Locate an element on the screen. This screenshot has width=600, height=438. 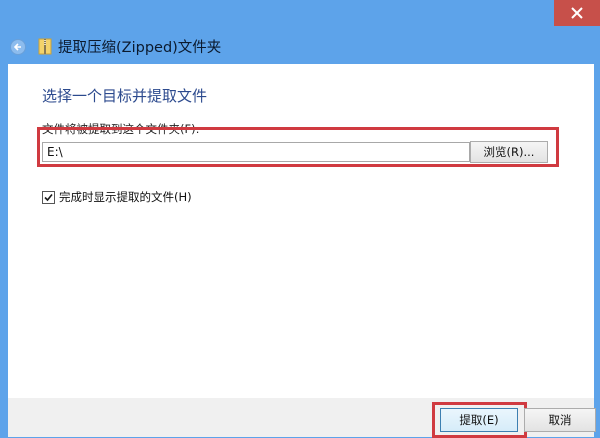
show-files-option: 完成时显示提取的文件(H) is located at coordinates (117, 197).